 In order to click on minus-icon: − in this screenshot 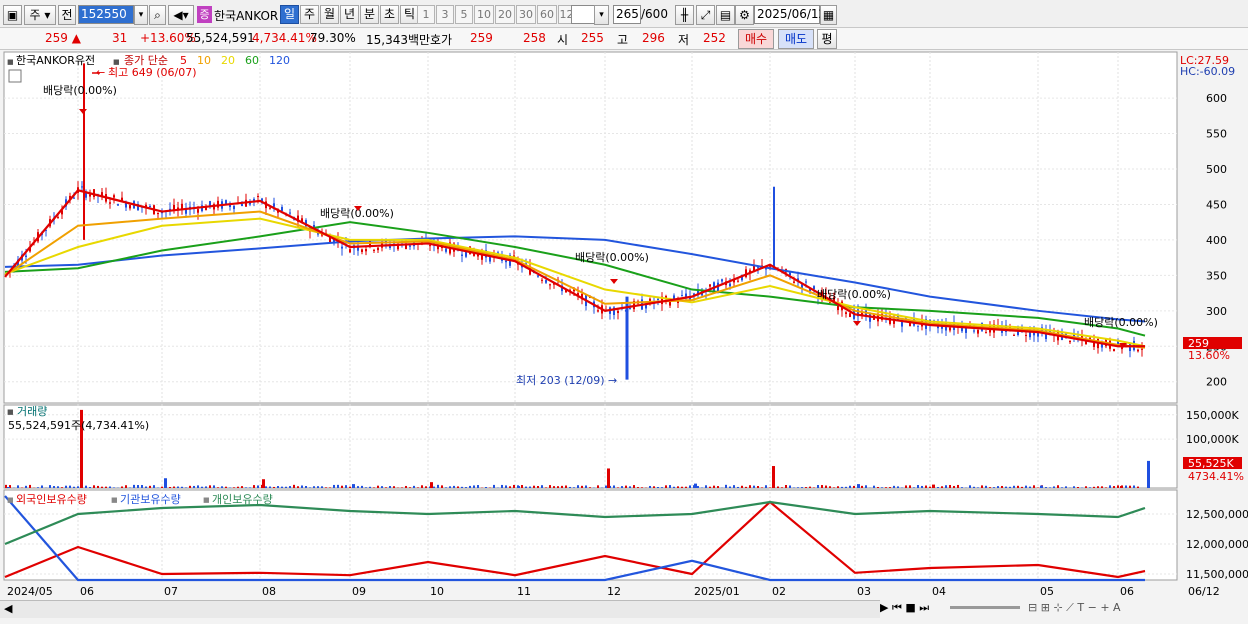, I will do `click(1092, 607)`.